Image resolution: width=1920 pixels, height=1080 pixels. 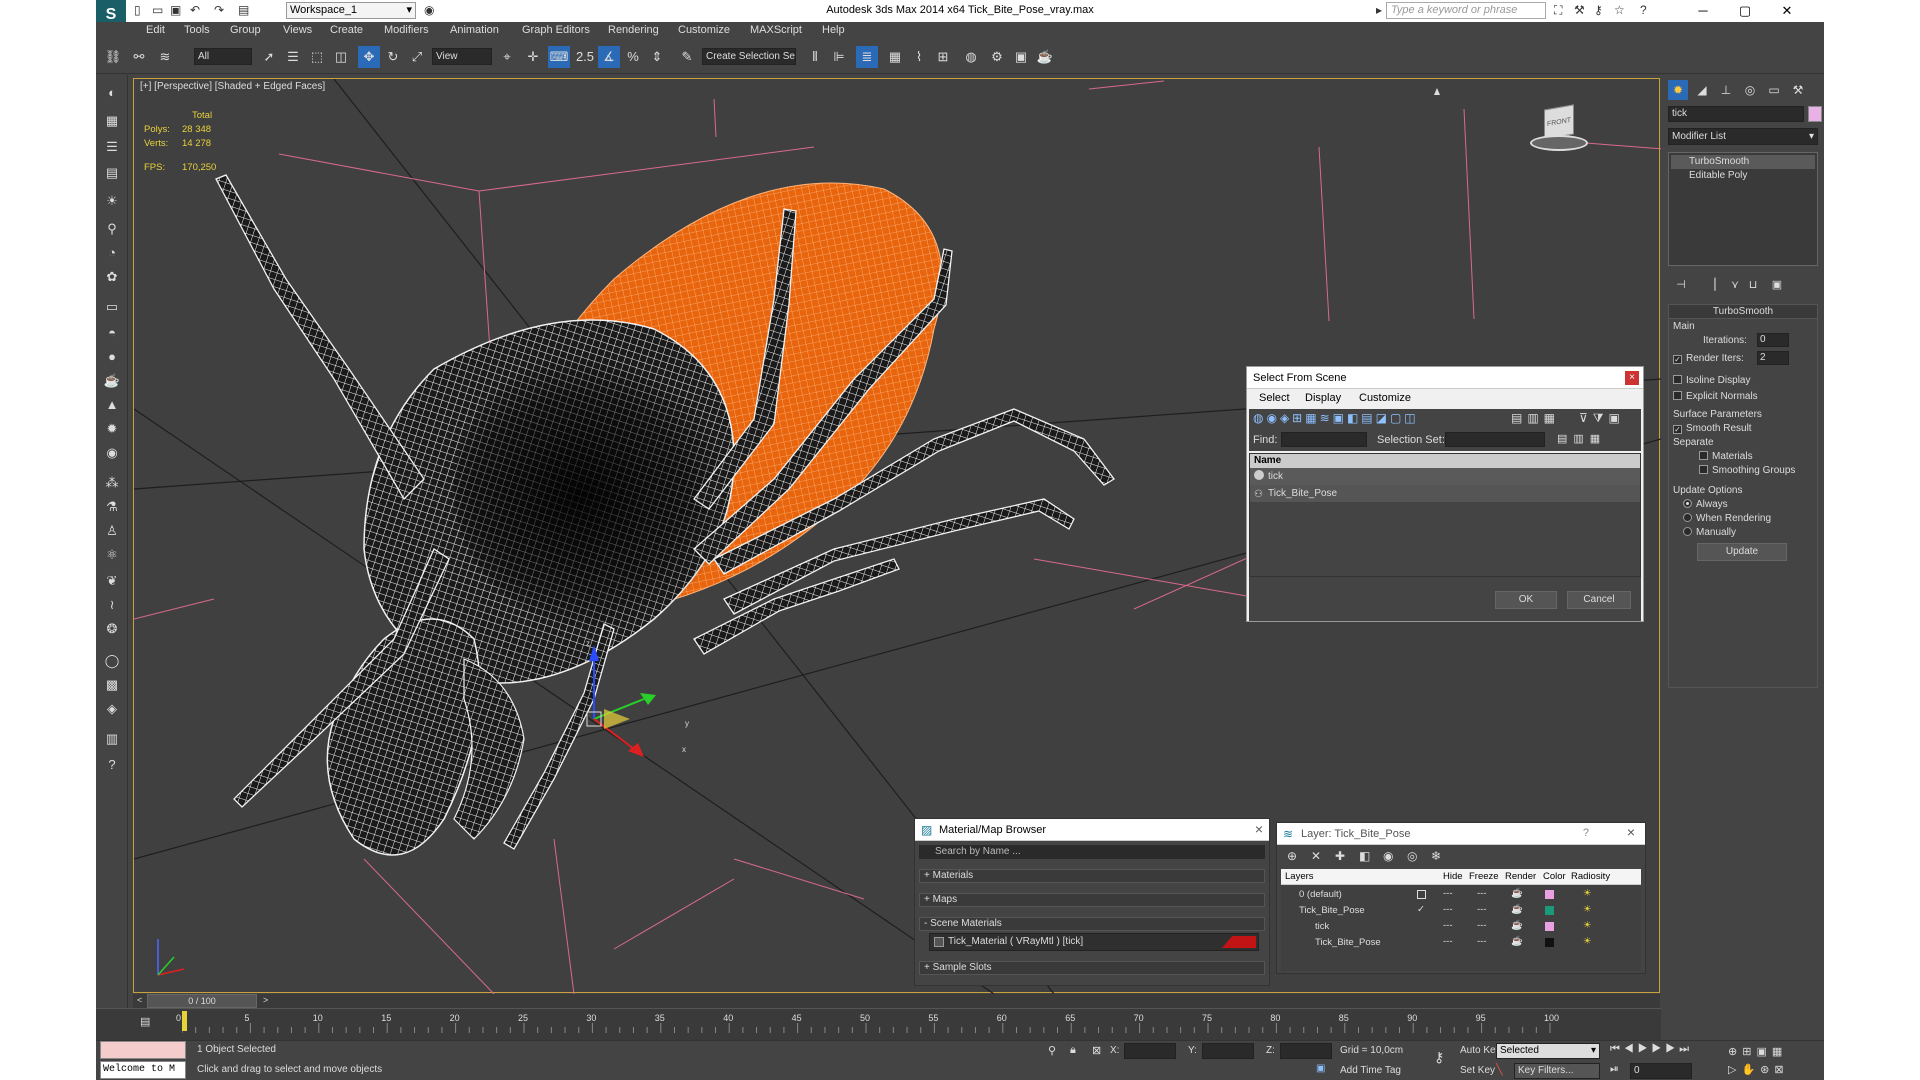 What do you see at coordinates (1743, 136) in the screenshot?
I see `modifier-list-dropdown: Modifier List ▾` at bounding box center [1743, 136].